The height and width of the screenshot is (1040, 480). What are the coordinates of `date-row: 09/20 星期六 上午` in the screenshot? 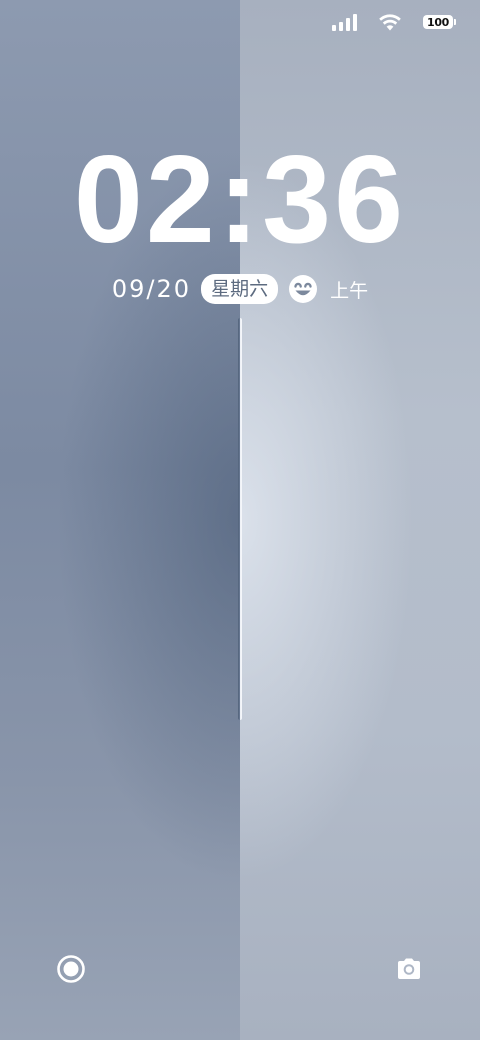 It's located at (240, 289).